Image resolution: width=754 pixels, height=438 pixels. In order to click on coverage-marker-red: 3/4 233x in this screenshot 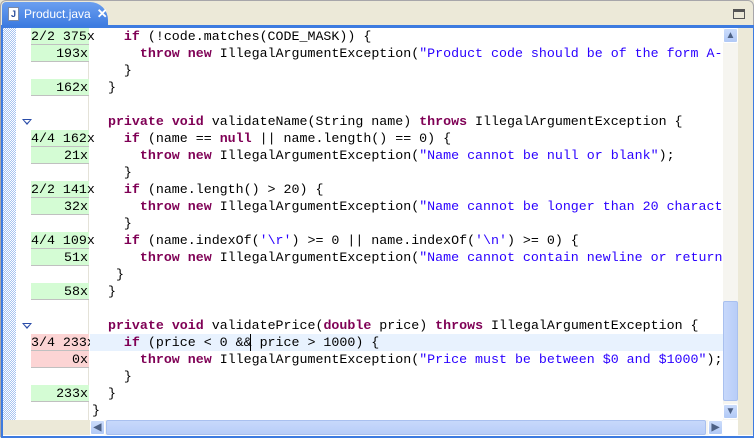, I will do `click(63, 342)`.